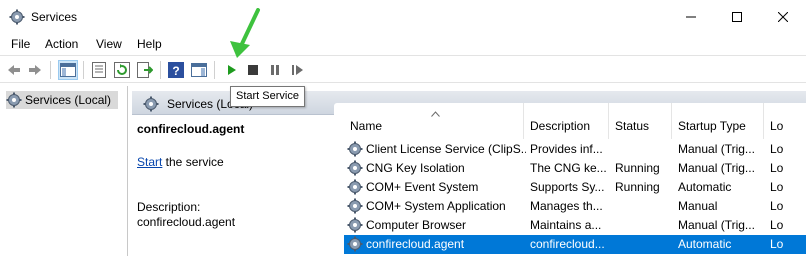  Describe the element at coordinates (416, 225) in the screenshot. I see `cell-name: Computer Browser` at that location.